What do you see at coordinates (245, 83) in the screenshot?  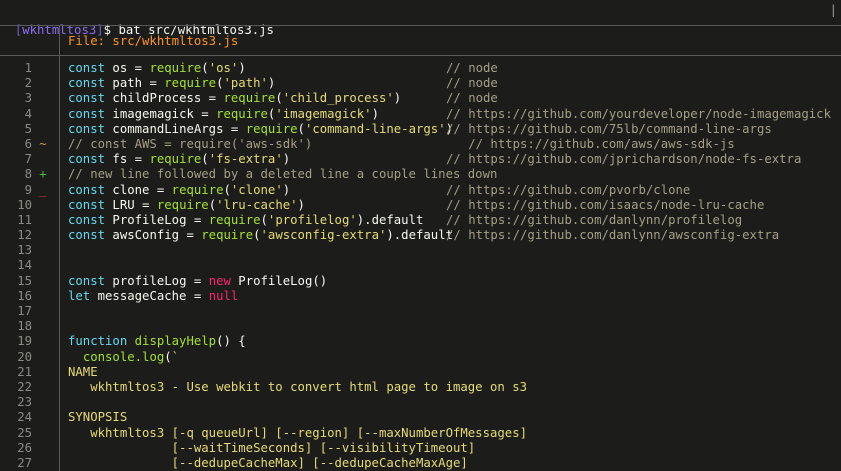 I see `code-token: 'path'` at bounding box center [245, 83].